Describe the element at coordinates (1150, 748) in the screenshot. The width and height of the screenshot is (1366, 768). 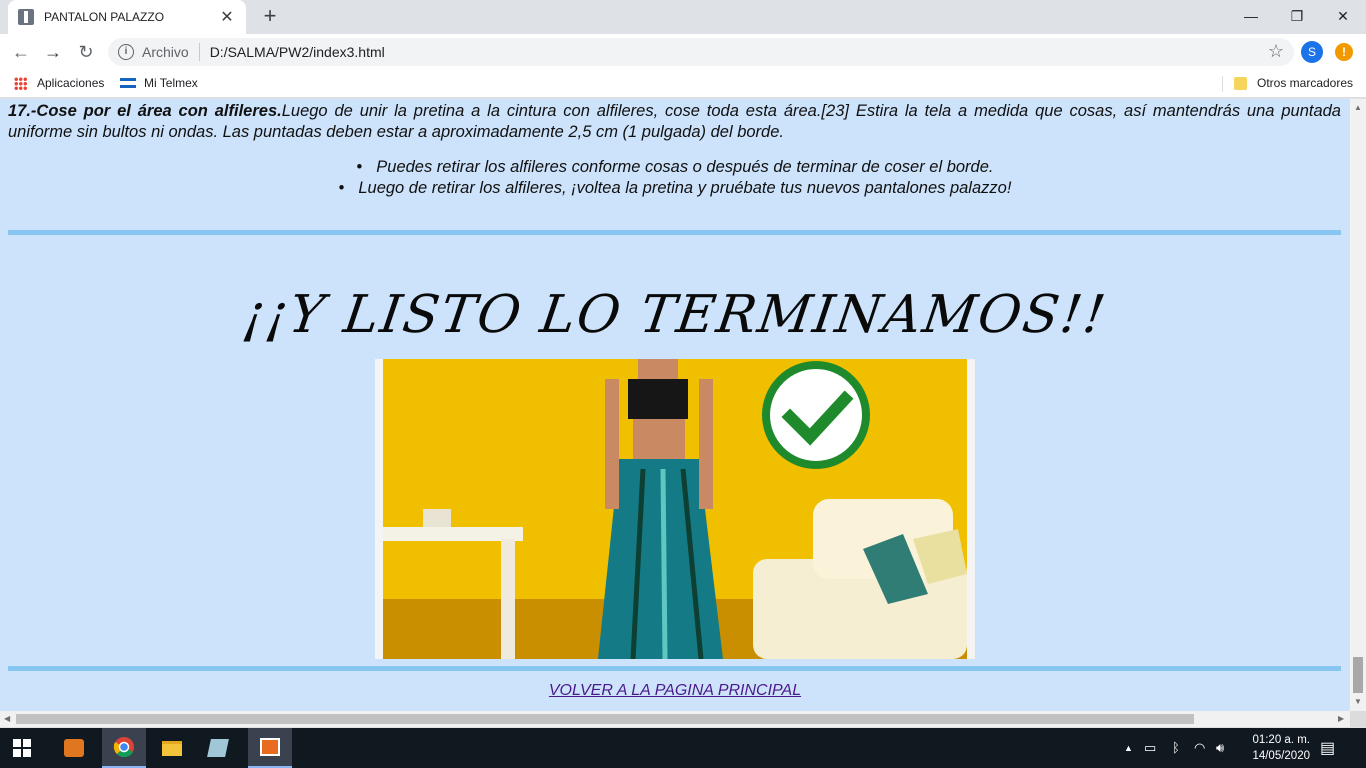
I see `battery-icon: ▭` at that location.